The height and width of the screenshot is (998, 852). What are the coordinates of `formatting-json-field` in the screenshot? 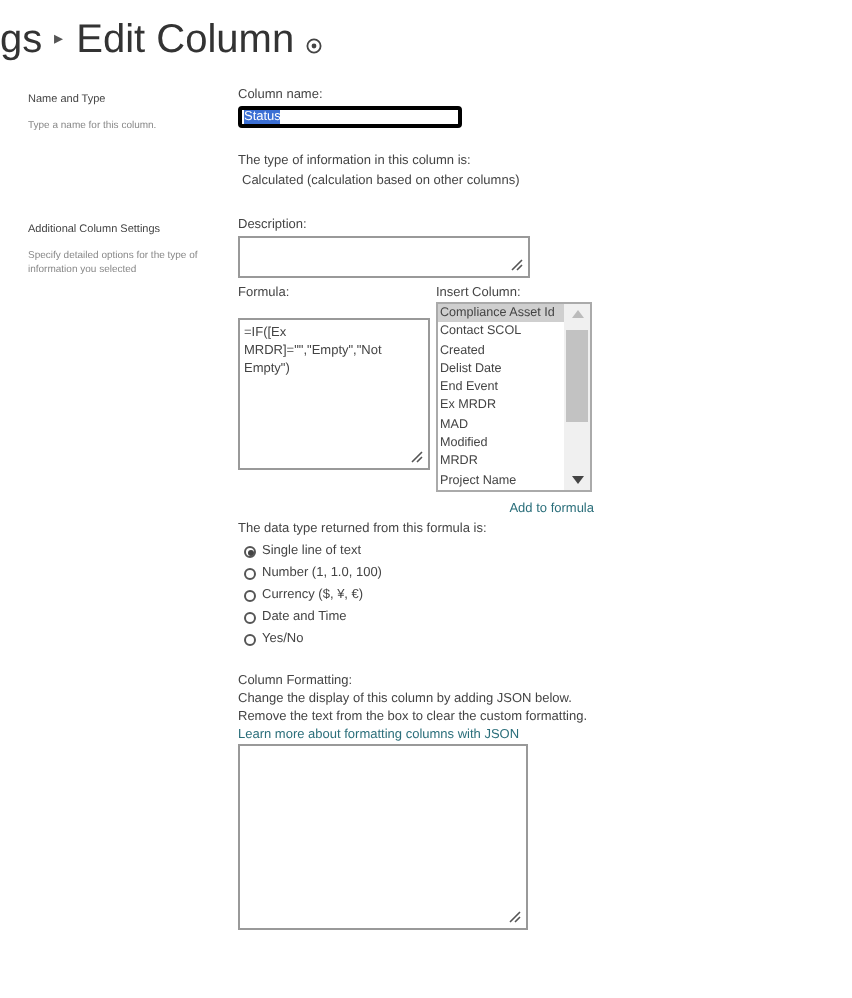 It's located at (383, 837).